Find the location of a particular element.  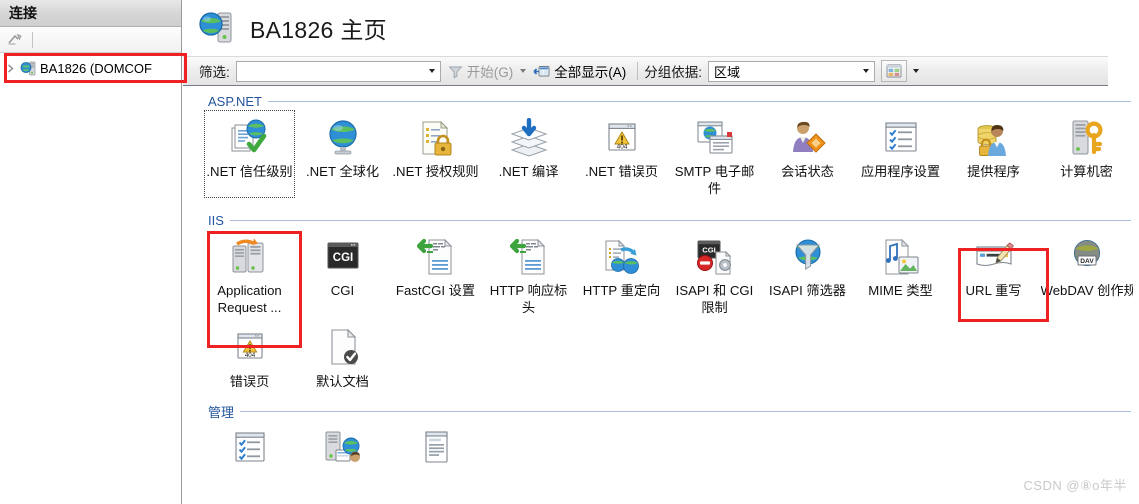

group-by-dropdown-button is located at coordinates (867, 71).